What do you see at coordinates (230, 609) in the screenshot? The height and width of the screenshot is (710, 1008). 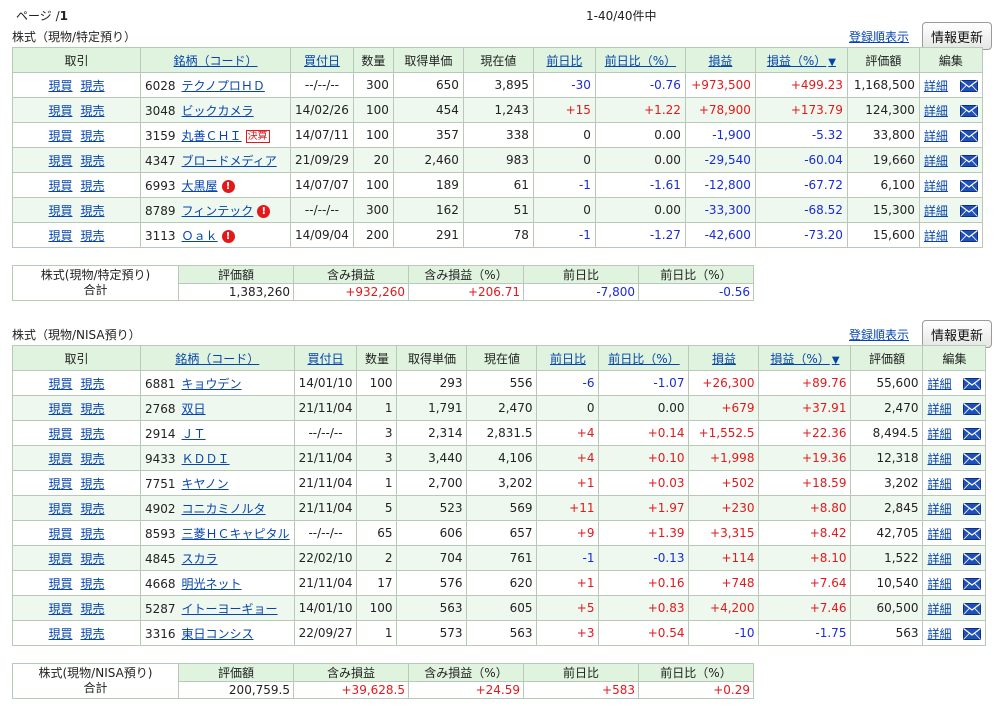 I see `stock-name-link: イトーヨーギョー` at bounding box center [230, 609].